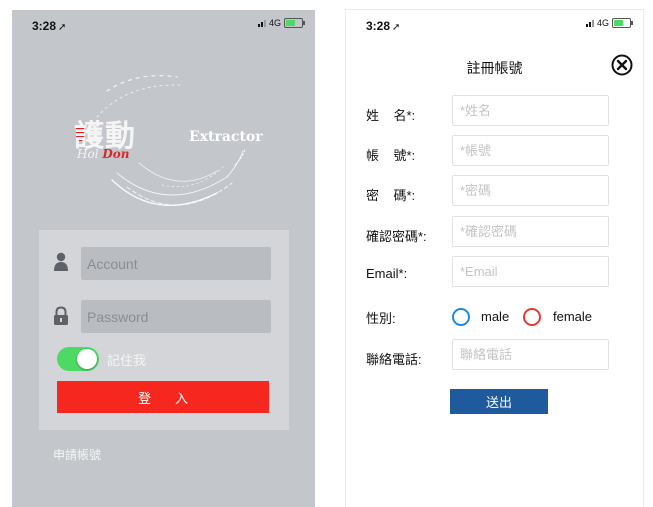 The width and height of the screenshot is (653, 507). Describe the element at coordinates (61, 315) in the screenshot. I see `lock-icon` at that location.